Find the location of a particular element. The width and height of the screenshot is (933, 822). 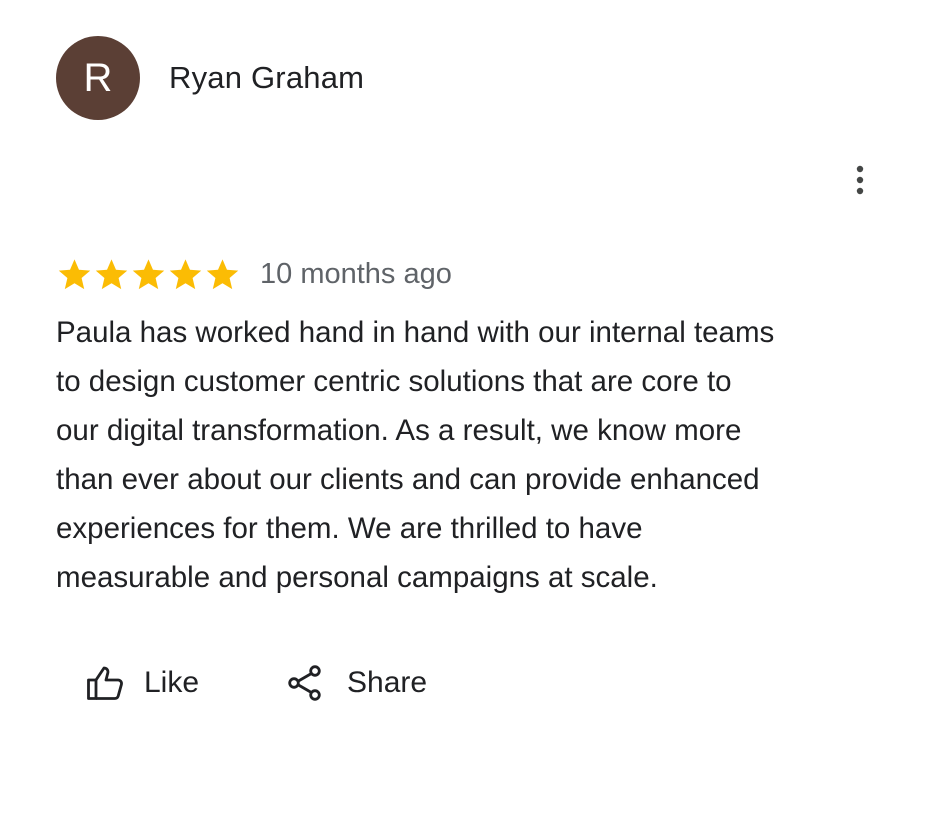

rating-row: 10 months ago is located at coordinates (254, 274).